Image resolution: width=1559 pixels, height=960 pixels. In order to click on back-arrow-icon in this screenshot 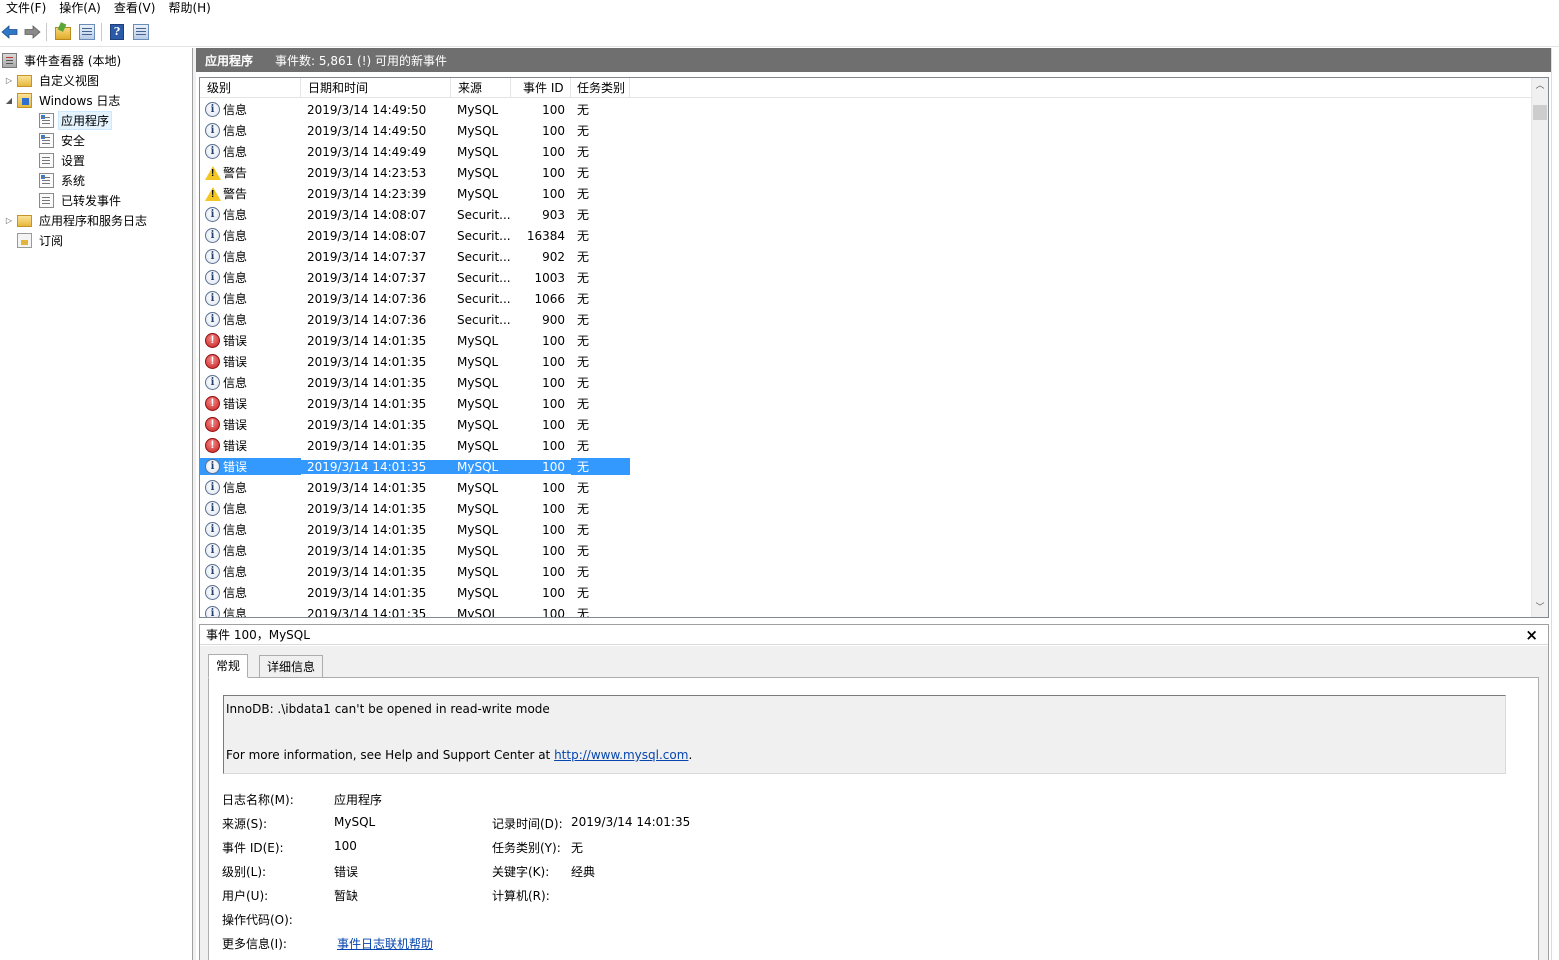, I will do `click(10, 32)`.